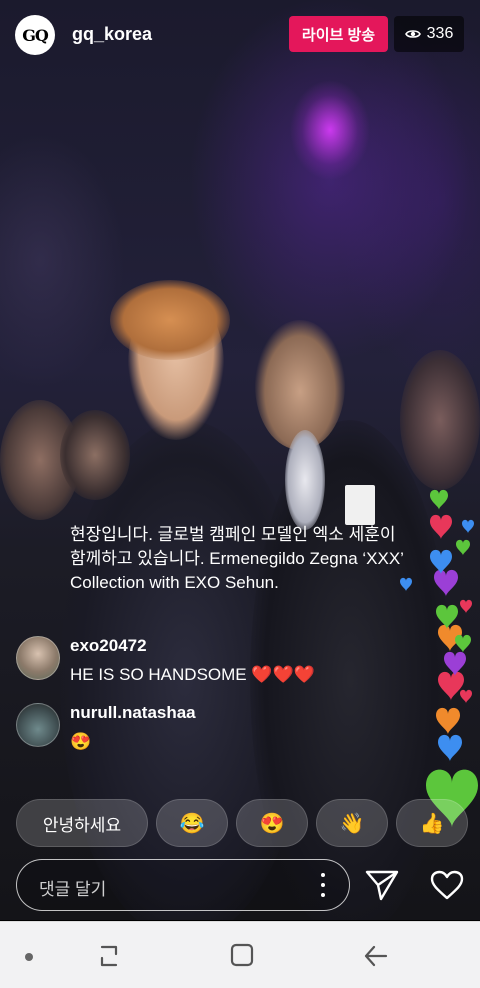 This screenshot has width=480, height=988. I want to click on more-vertical-icon, so click(323, 885).